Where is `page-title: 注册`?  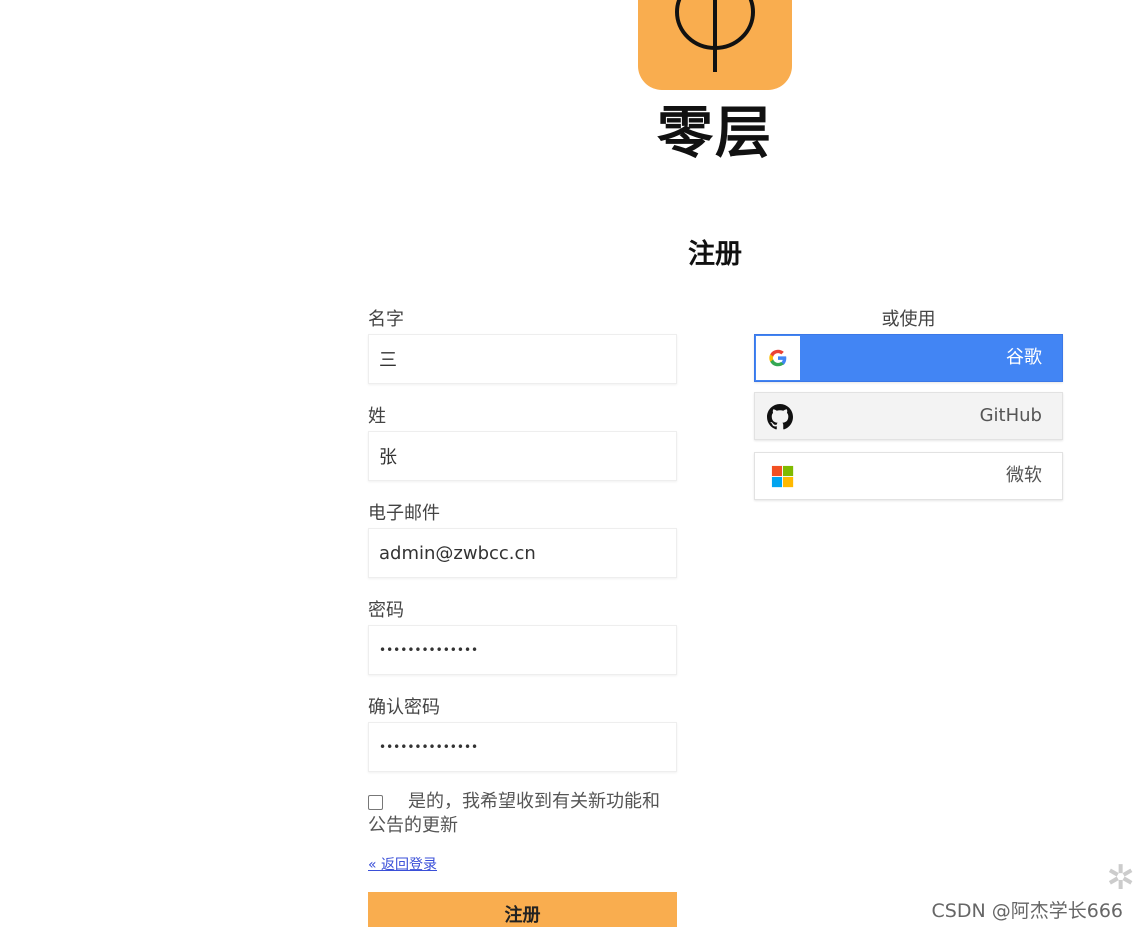
page-title: 注册 is located at coordinates (715, 254).